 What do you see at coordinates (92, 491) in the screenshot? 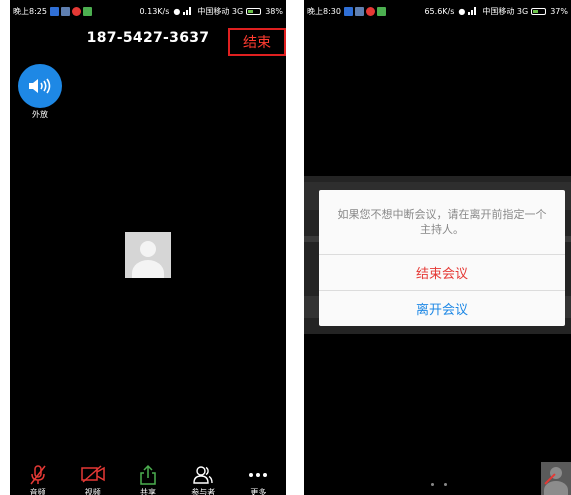
I see `video-label: 视频` at bounding box center [92, 491].